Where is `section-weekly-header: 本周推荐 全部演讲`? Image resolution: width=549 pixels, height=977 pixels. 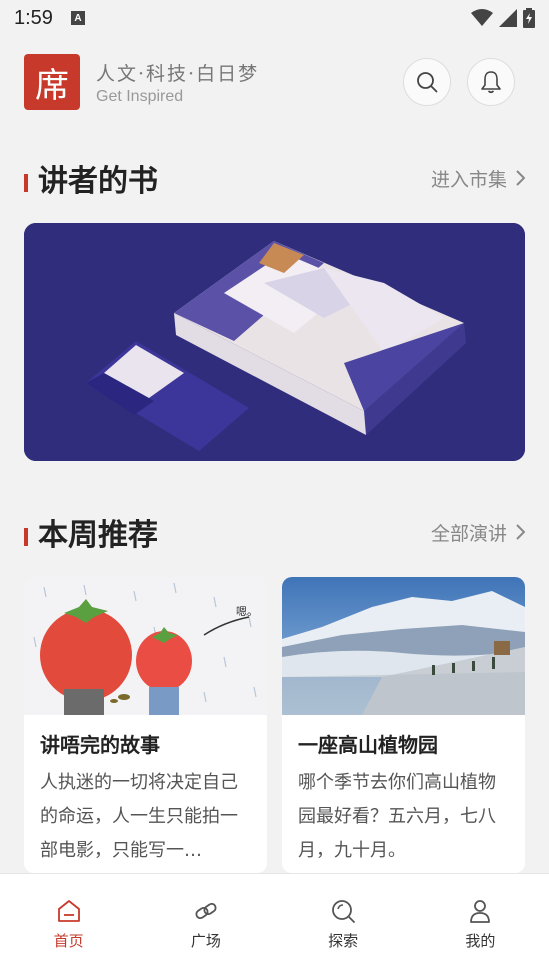
section-weekly-header: 本周推荐 全部演讲 is located at coordinates (274, 532).